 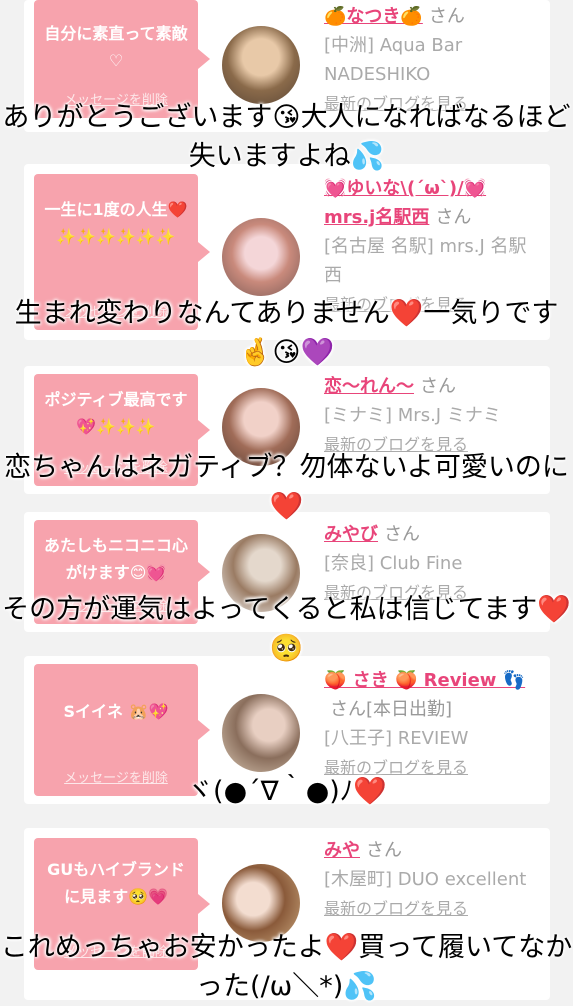 What do you see at coordinates (433, 908) in the screenshot?
I see `latest-blog-link: 最新のブログを見る` at bounding box center [433, 908].